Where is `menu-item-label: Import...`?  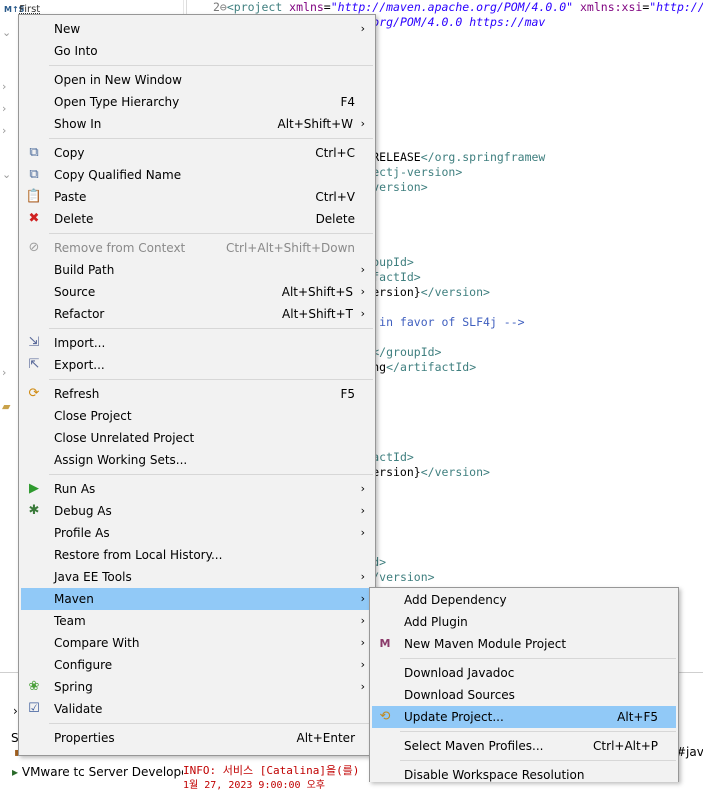
menu-item-label: Import... is located at coordinates (80, 343).